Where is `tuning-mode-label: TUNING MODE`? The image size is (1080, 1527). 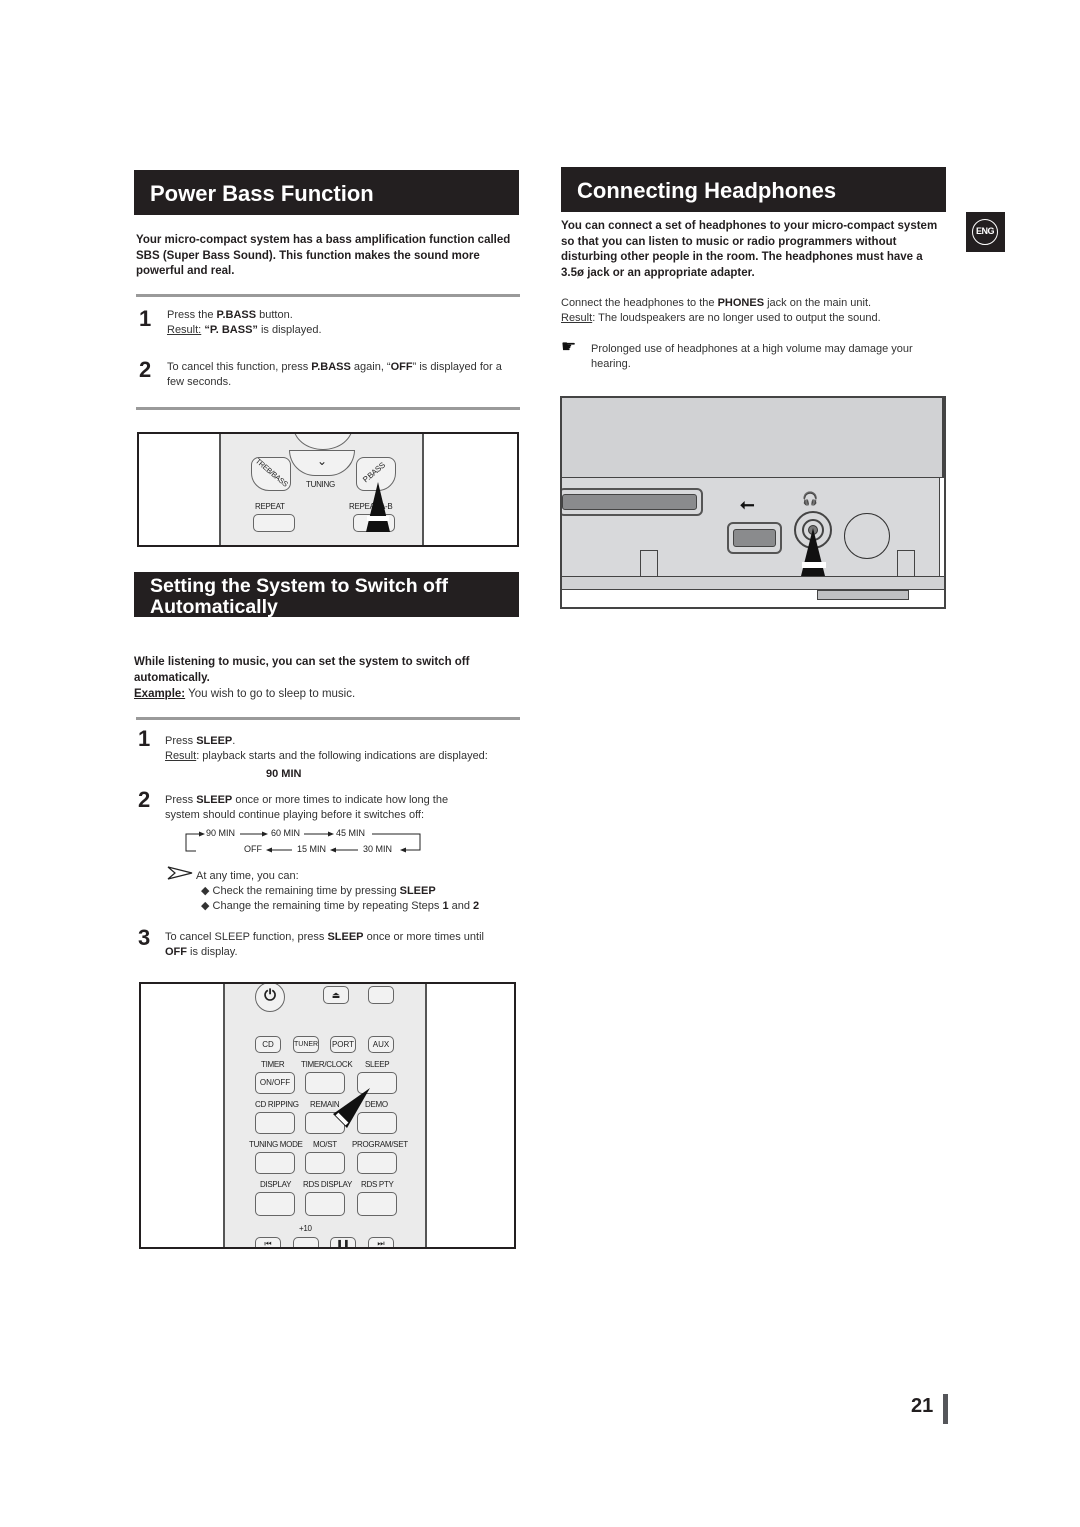 tuning-mode-label: TUNING MODE is located at coordinates (276, 1144).